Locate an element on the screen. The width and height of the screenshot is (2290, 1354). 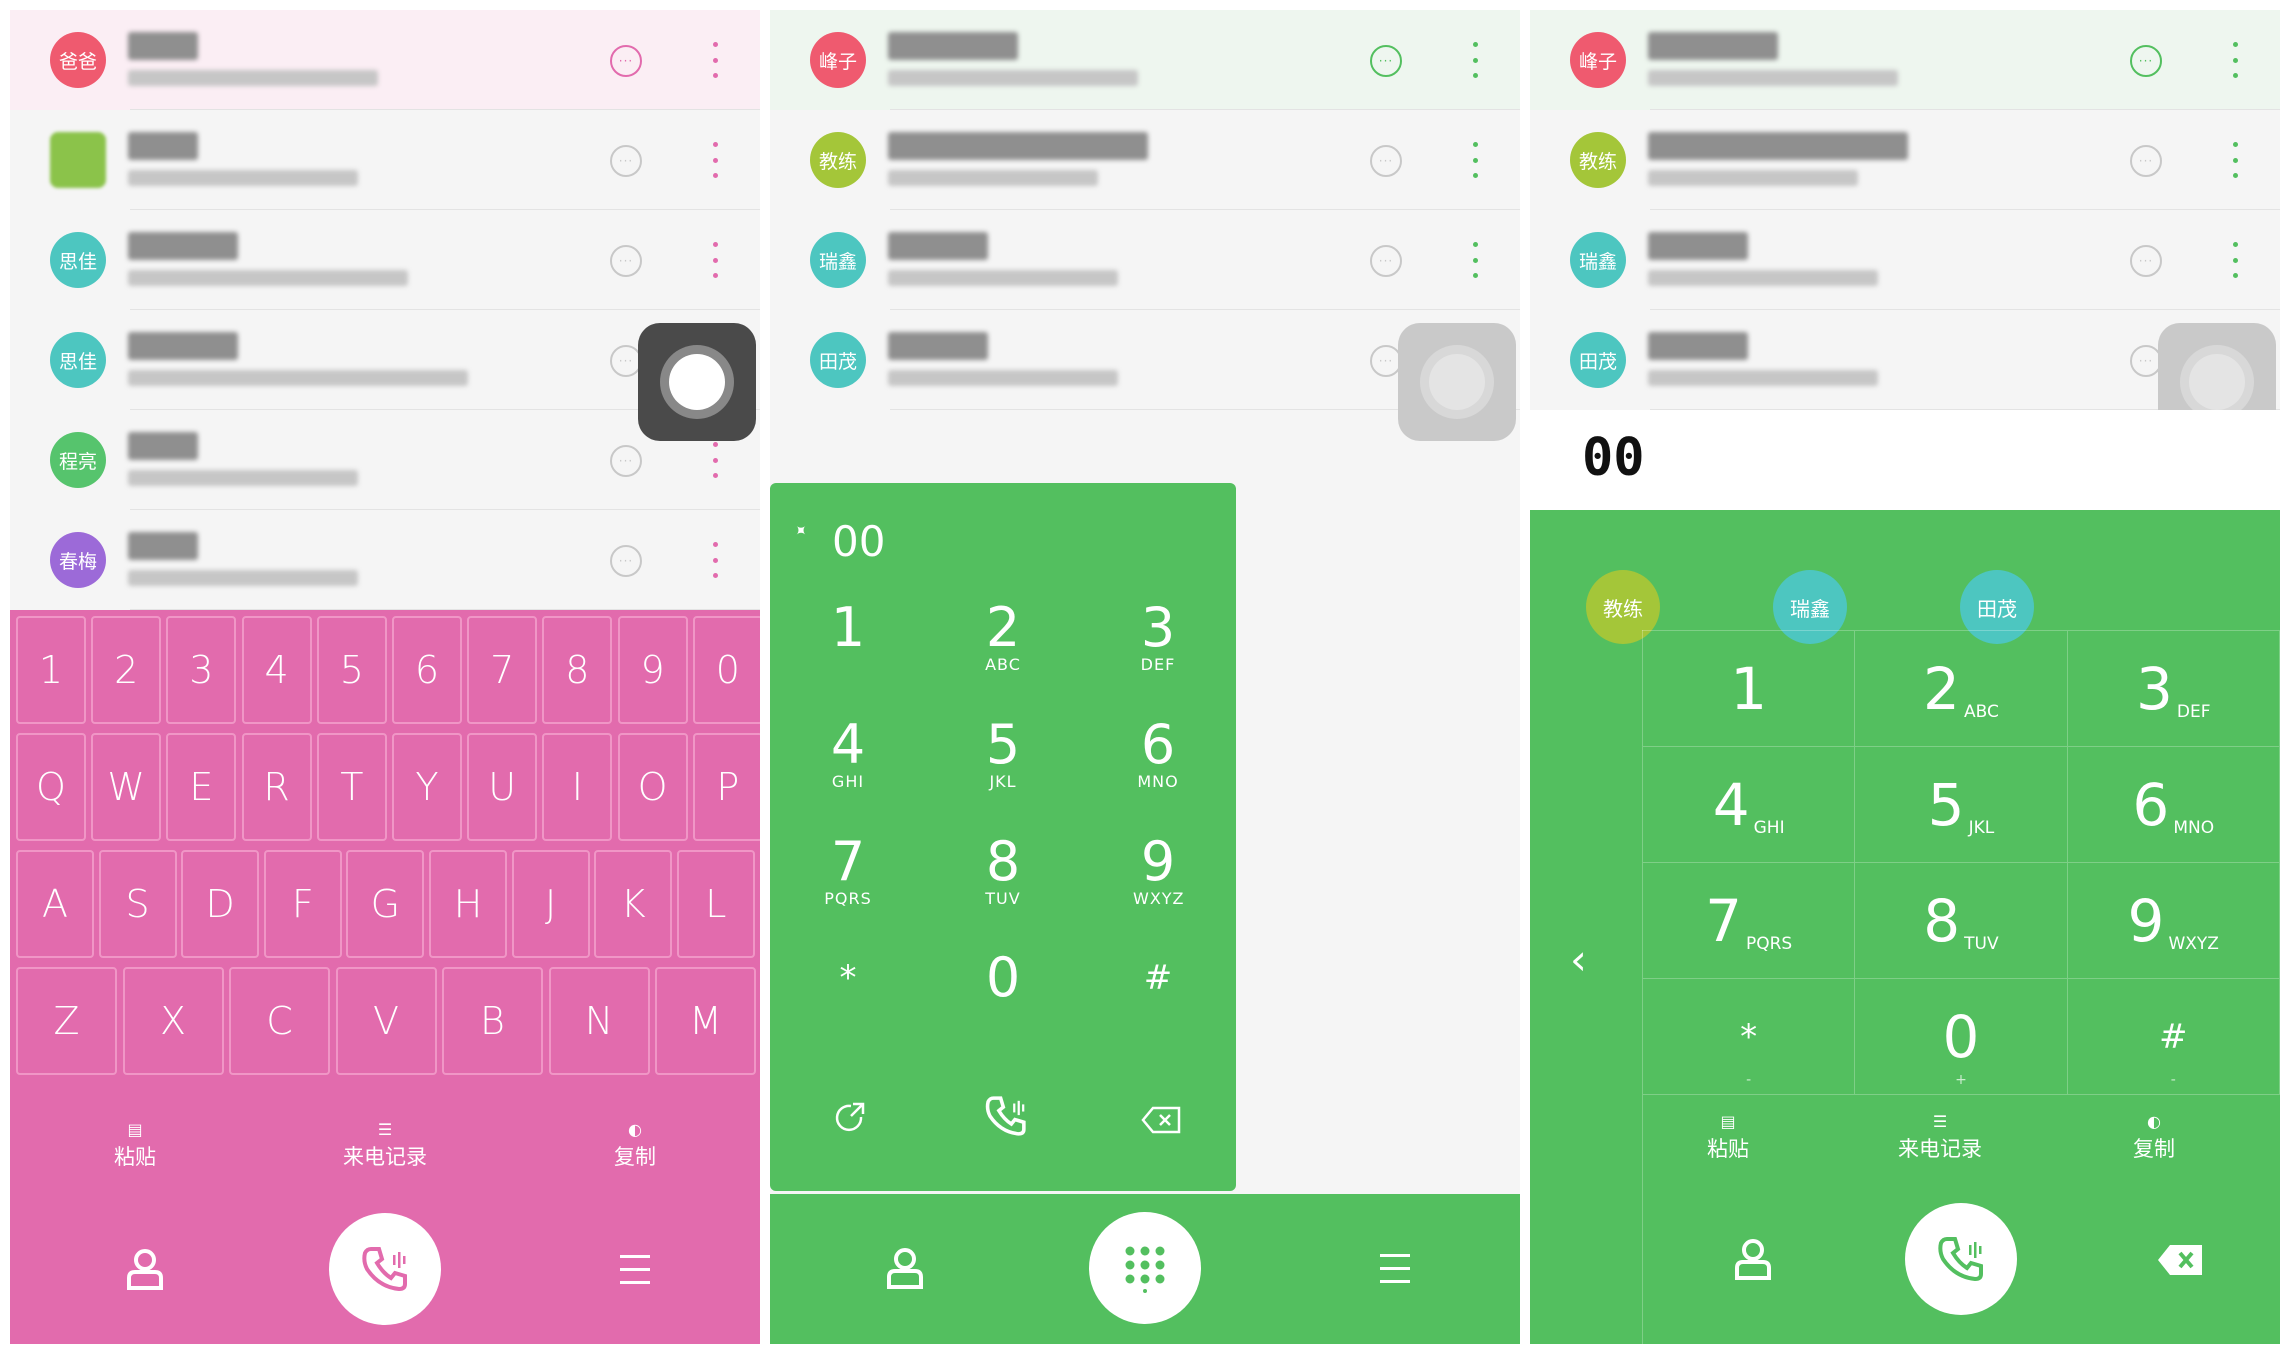
keyboard-key: 9 is located at coordinates (652, 670).